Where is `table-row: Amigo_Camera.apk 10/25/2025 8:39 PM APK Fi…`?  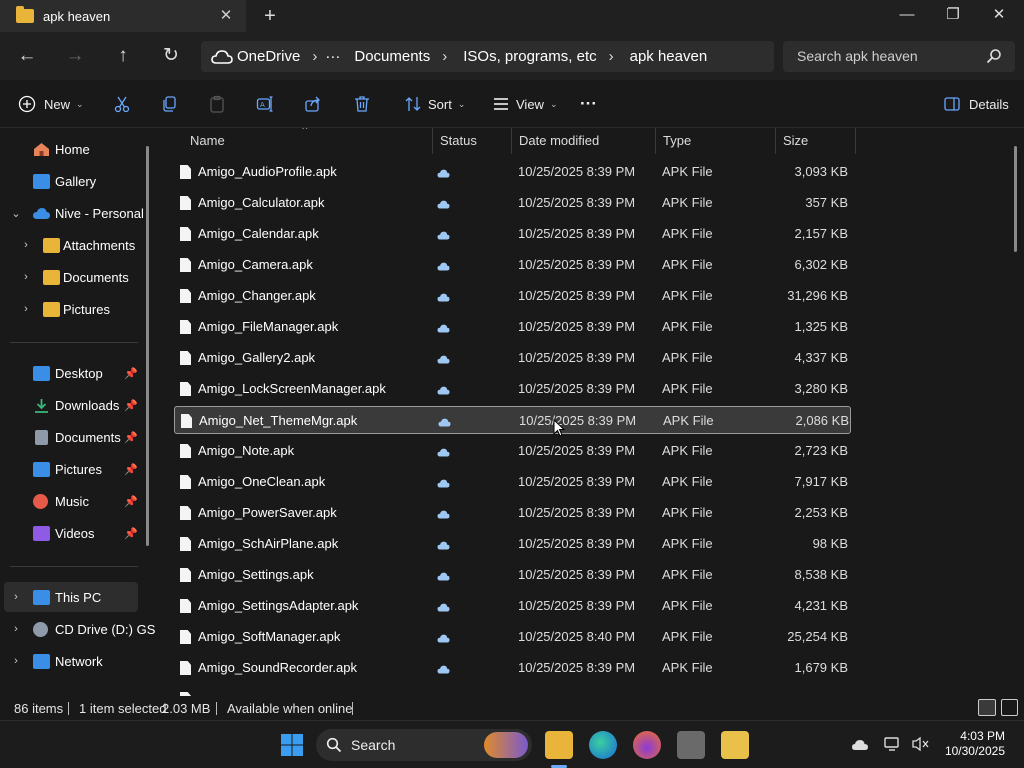
table-row: Amigo_Camera.apk 10/25/2025 8:39 PM APK Fi… is located at coordinates (512, 265).